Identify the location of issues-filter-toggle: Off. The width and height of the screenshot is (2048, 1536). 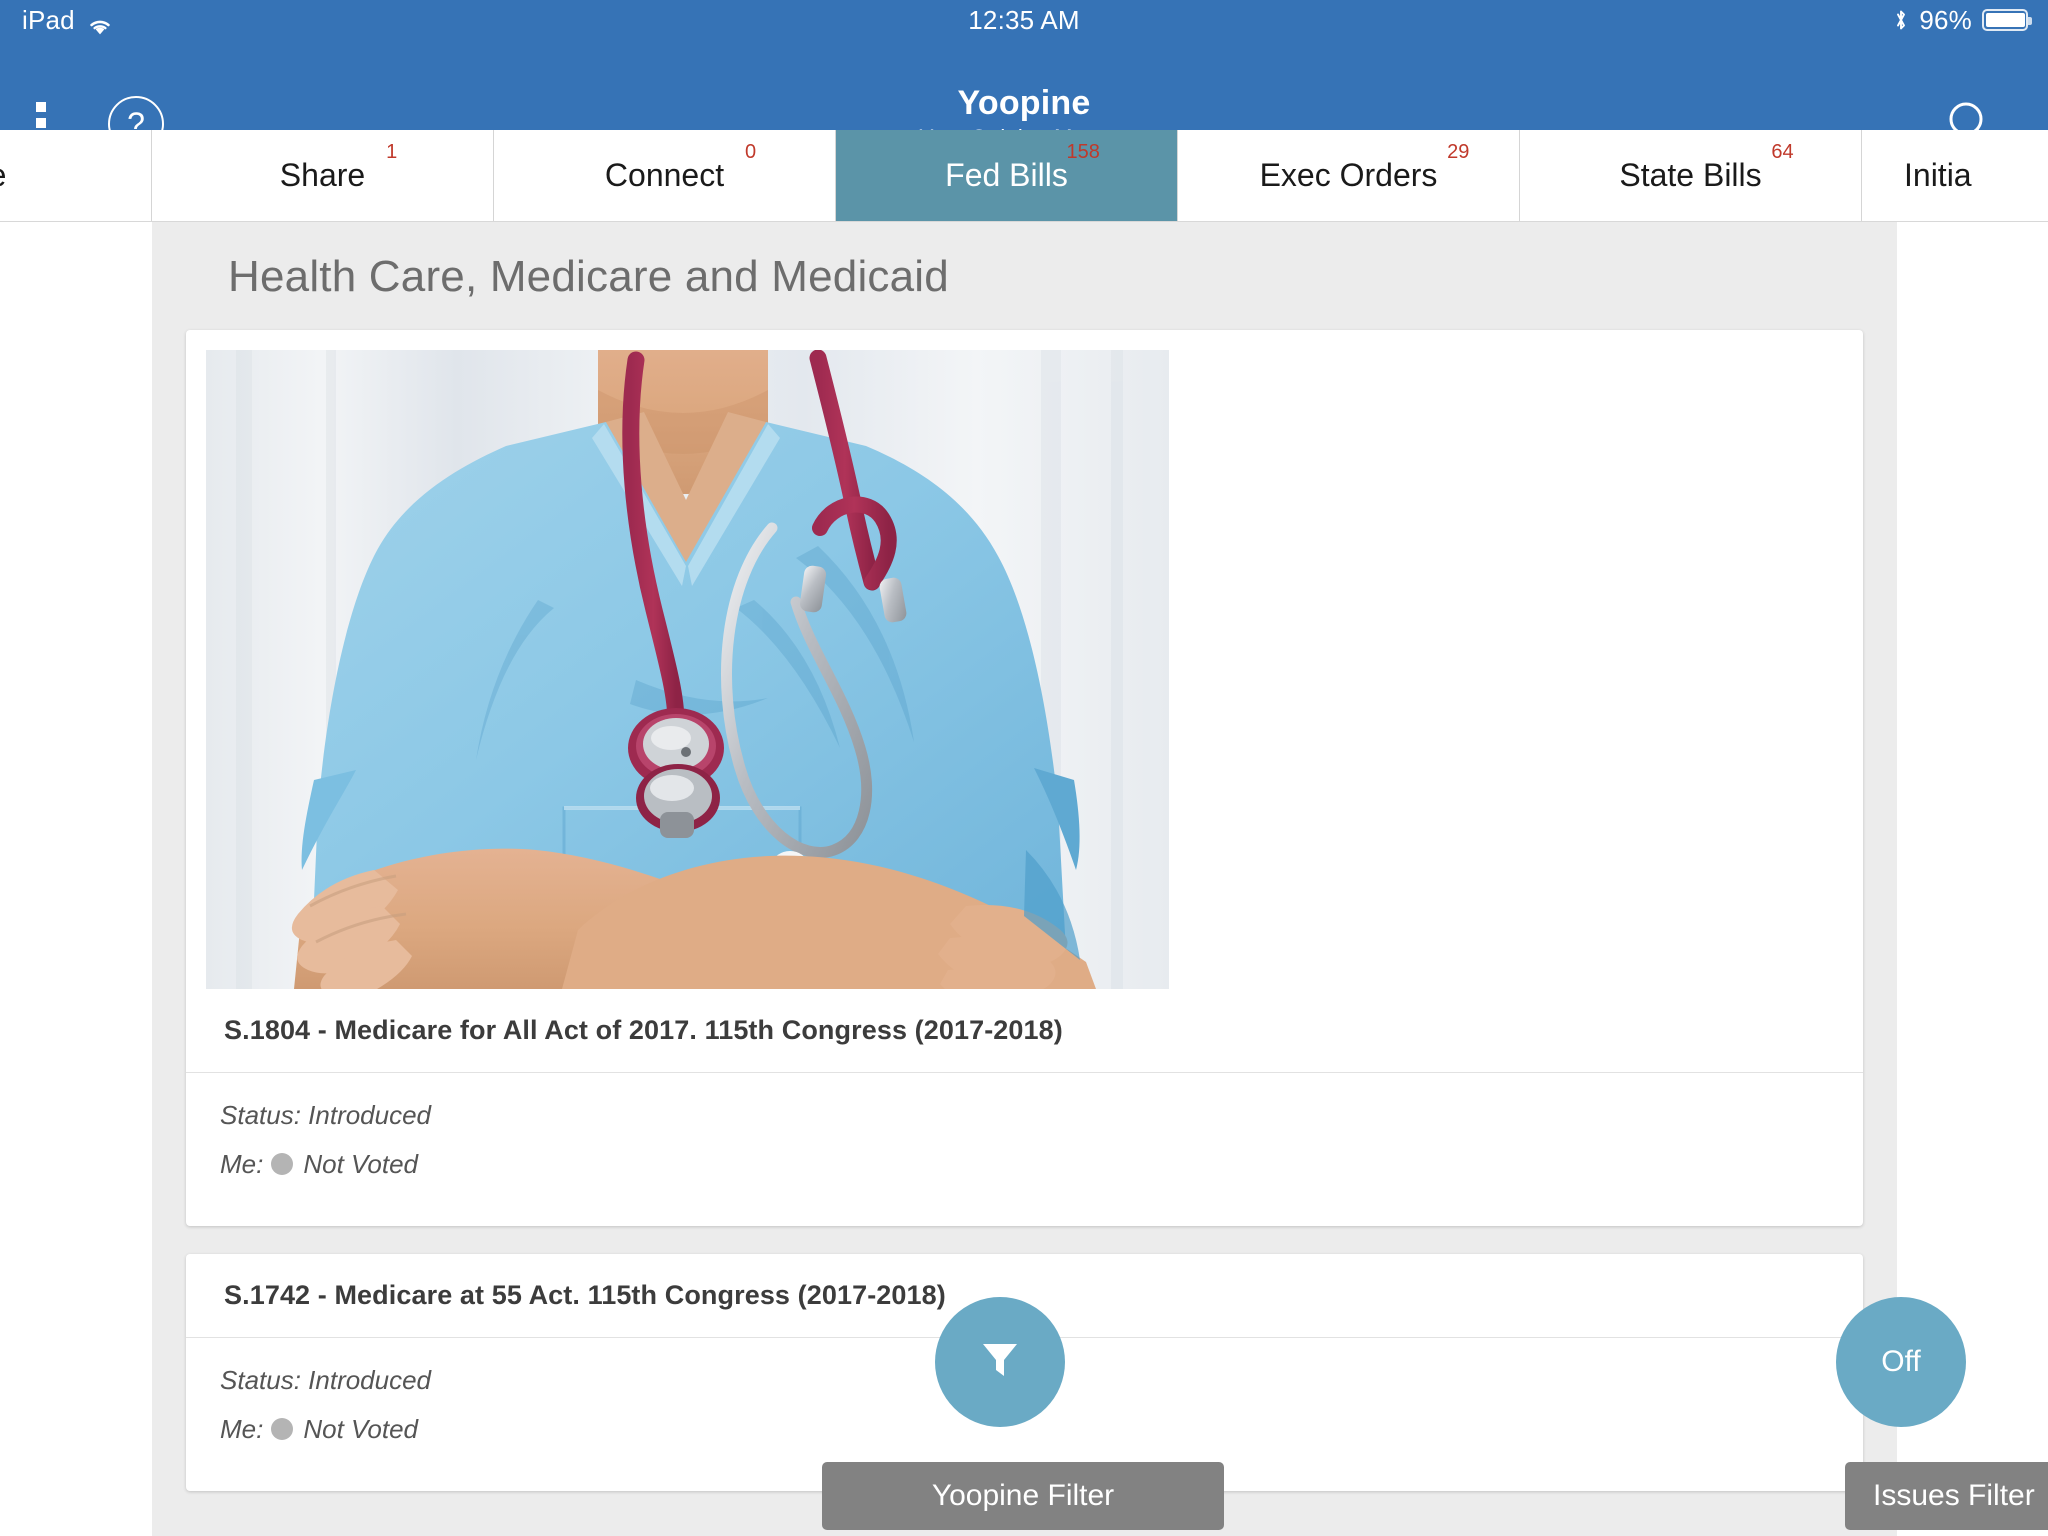
(1901, 1362).